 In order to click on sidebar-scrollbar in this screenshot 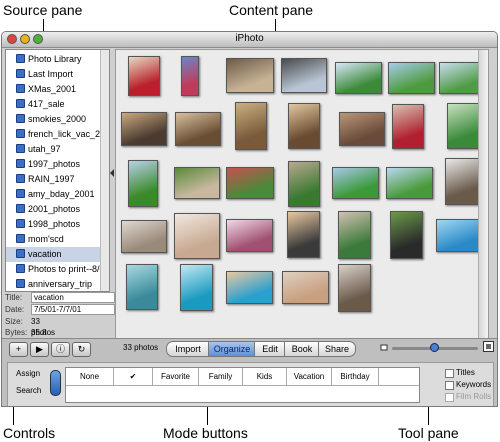, I will do `click(104, 170)`.